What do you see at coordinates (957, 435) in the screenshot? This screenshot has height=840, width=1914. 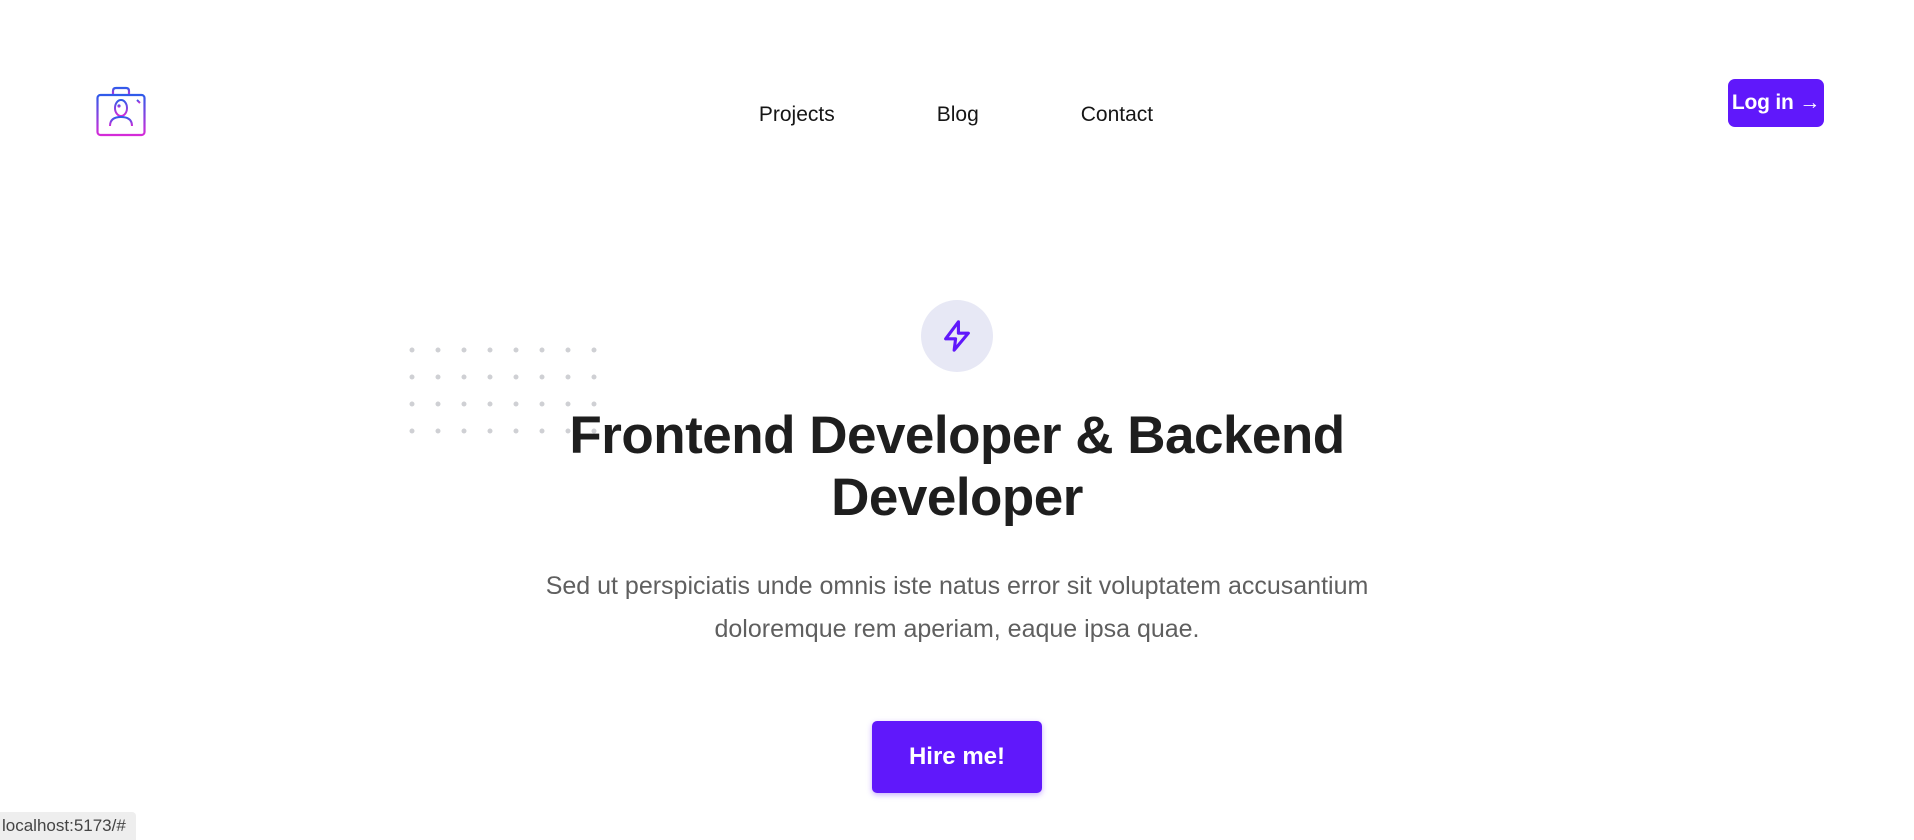 I see `hero-title-line-1: Frontend Developer & Backend` at bounding box center [957, 435].